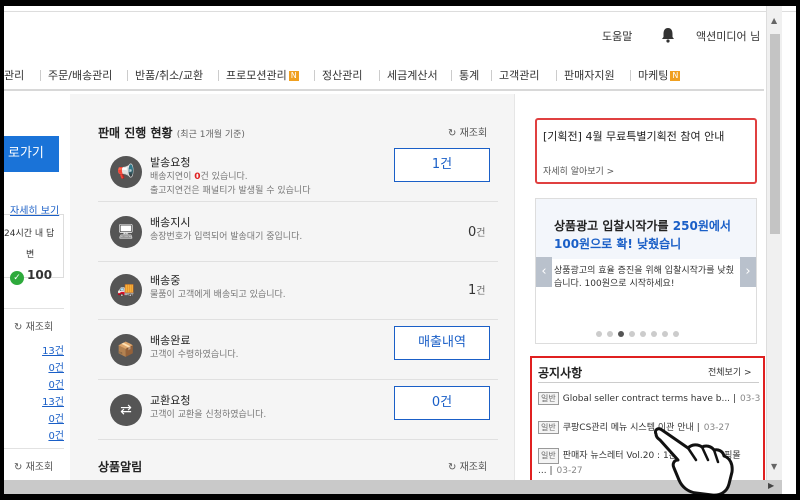  What do you see at coordinates (646, 151) in the screenshot?
I see `promo-banner-exhibition: [기획전] 4월 무료특별기획전 참여 안내 자세히 알아보기 >` at bounding box center [646, 151].